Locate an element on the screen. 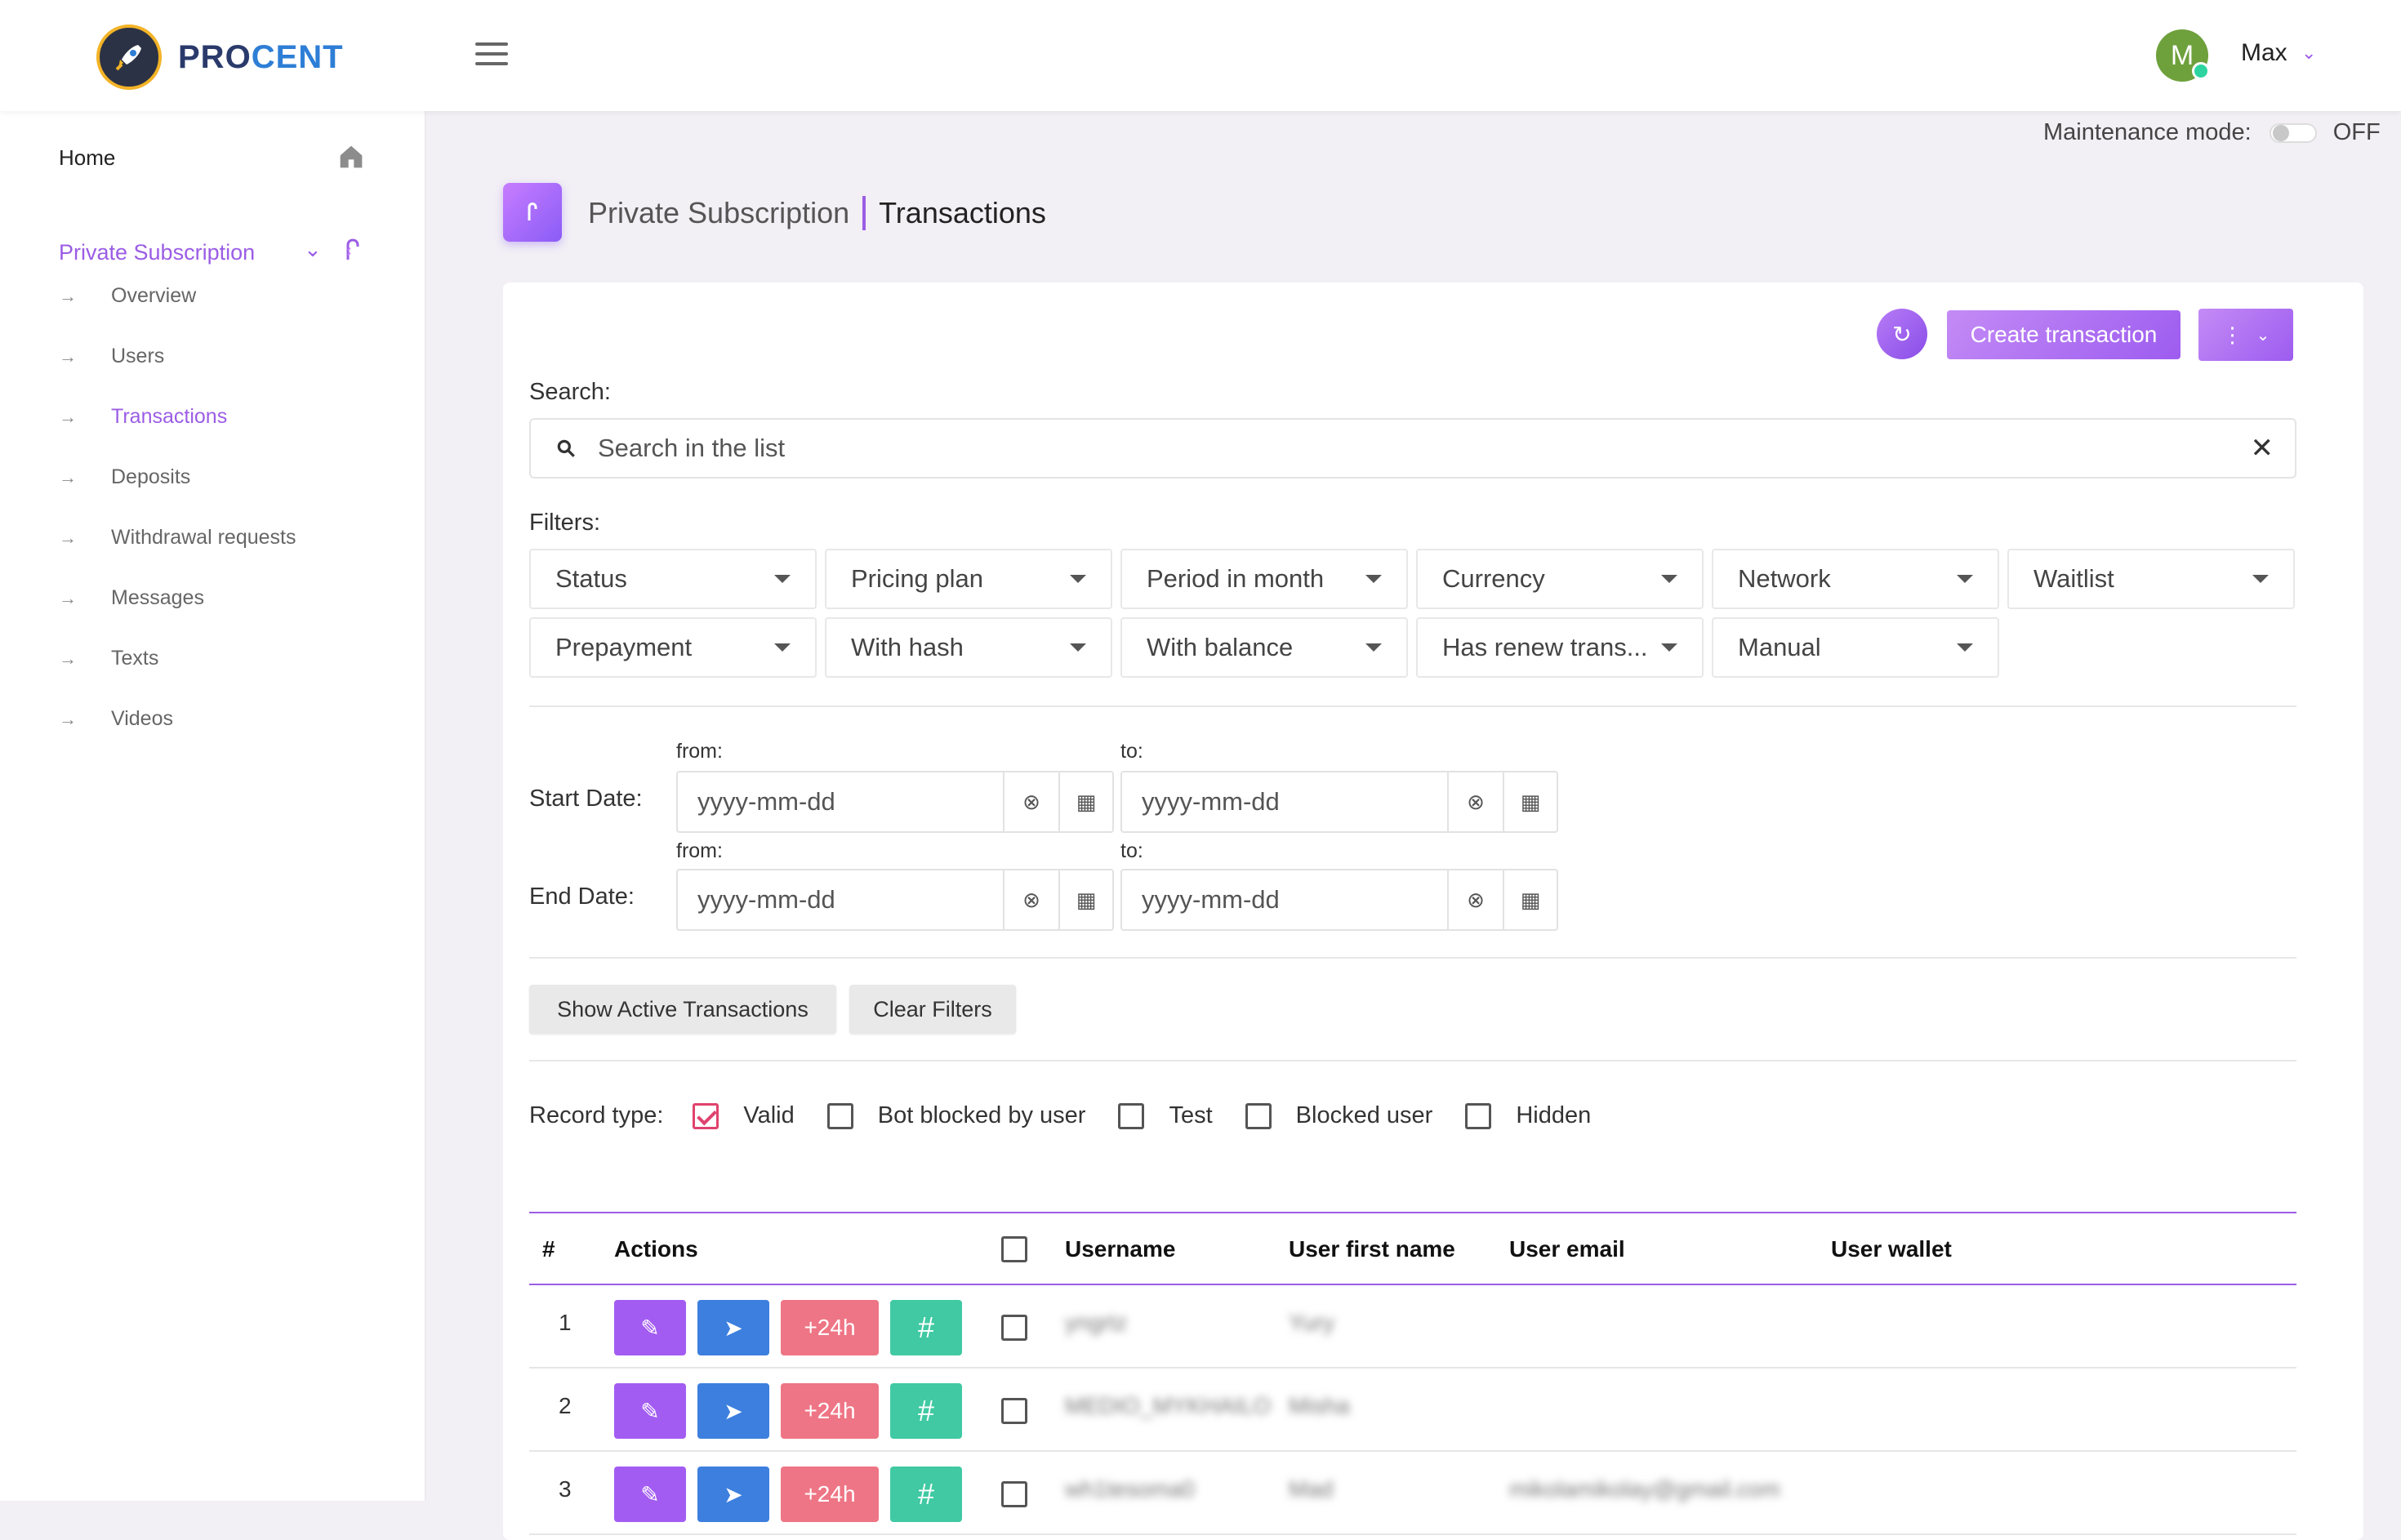  search-input is located at coordinates (1423, 448).